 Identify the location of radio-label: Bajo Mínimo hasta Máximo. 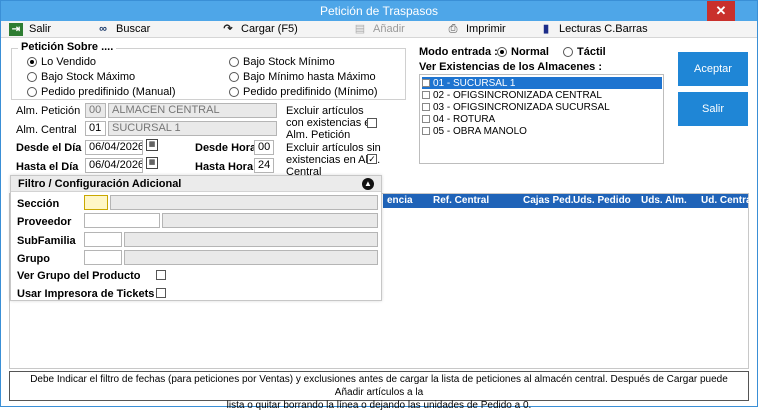
(309, 77).